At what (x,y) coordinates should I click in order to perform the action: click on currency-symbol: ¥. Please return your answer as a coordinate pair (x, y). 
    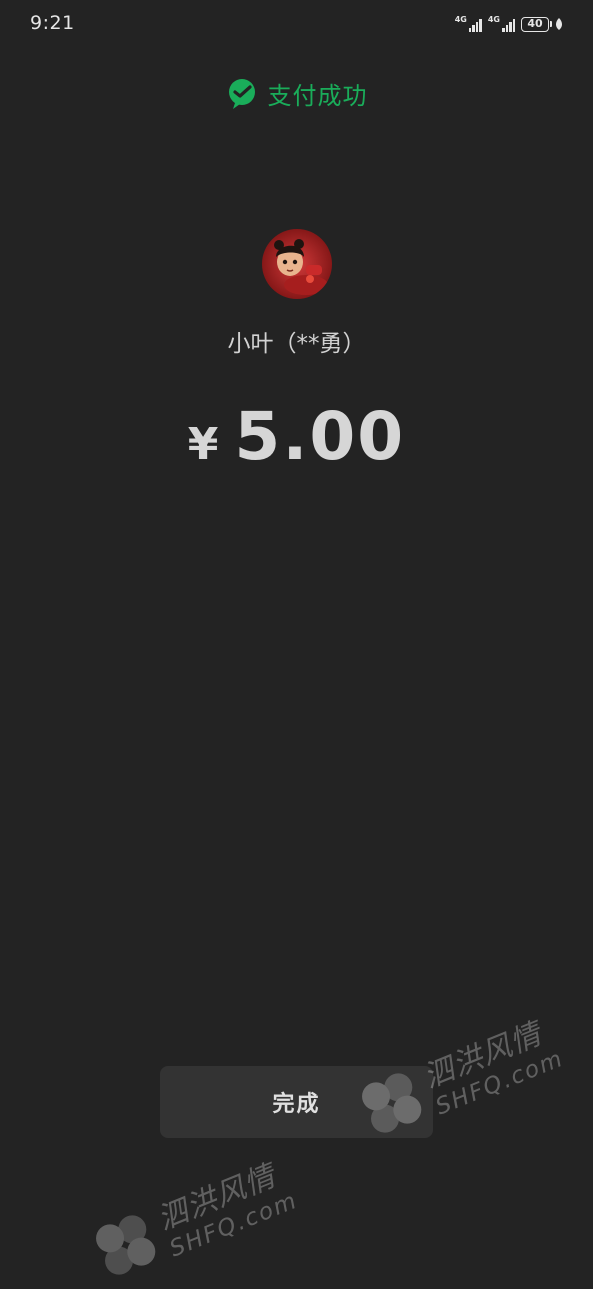
    Looking at the image, I should click on (203, 444).